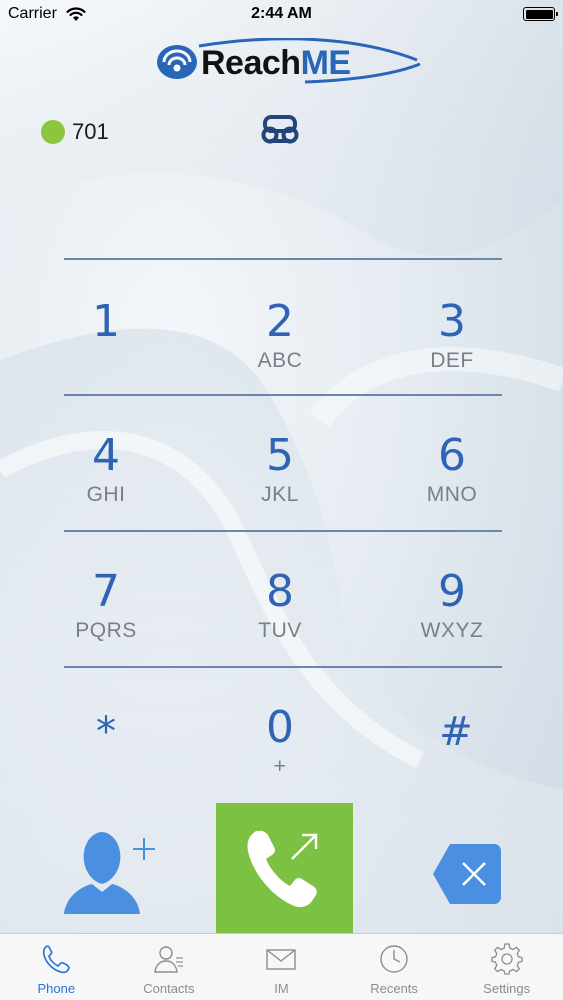 The image size is (563, 1000). Describe the element at coordinates (281, 959) in the screenshot. I see `envelope-icon` at that location.